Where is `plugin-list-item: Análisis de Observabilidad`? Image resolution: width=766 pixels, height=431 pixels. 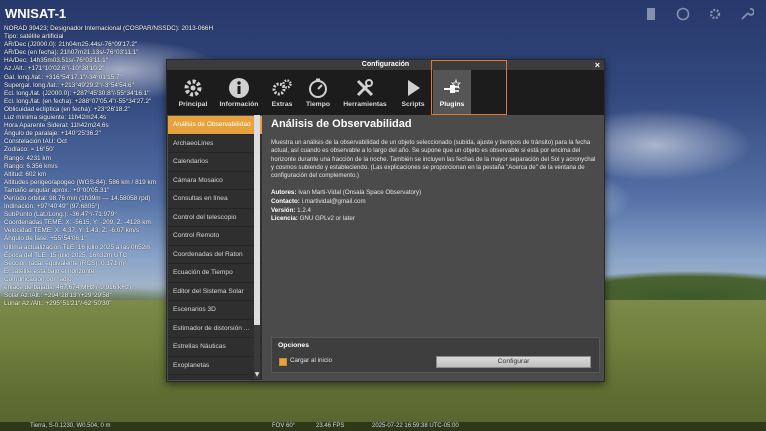 plugin-list-item: Análisis de Observabilidad is located at coordinates (215, 125).